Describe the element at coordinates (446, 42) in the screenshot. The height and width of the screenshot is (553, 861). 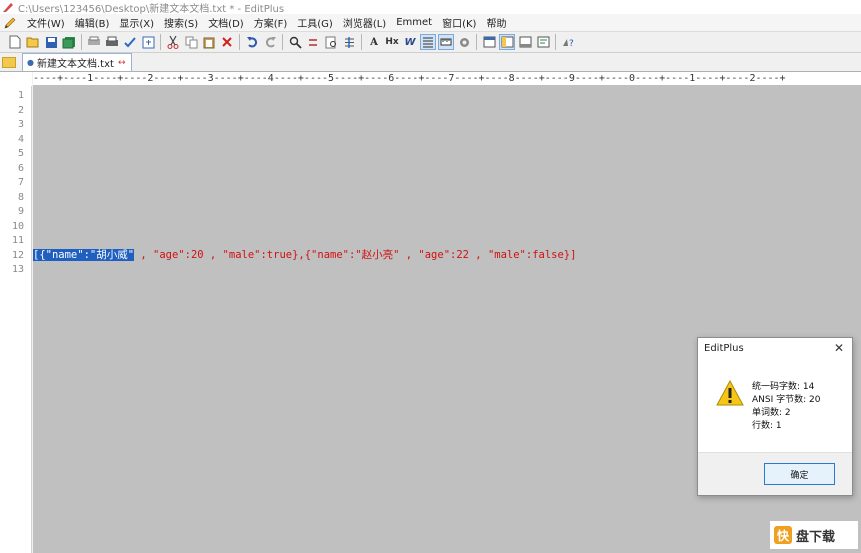
I see `ruler-icon` at that location.